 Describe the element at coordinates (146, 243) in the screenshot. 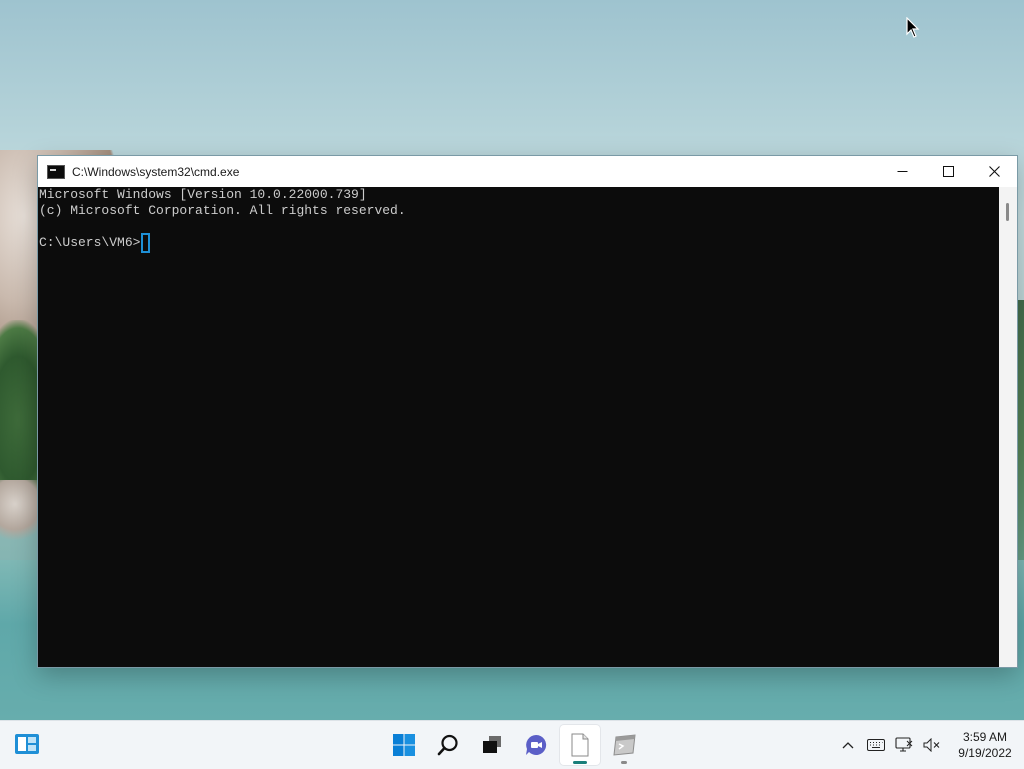

I see `text-cursor` at that location.